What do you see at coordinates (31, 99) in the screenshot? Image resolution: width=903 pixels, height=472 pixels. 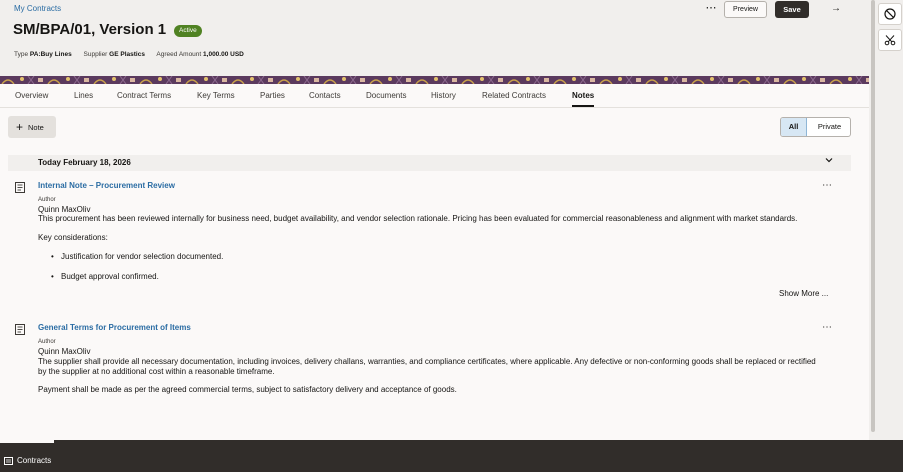 I see `tab-overview: Overview` at bounding box center [31, 99].